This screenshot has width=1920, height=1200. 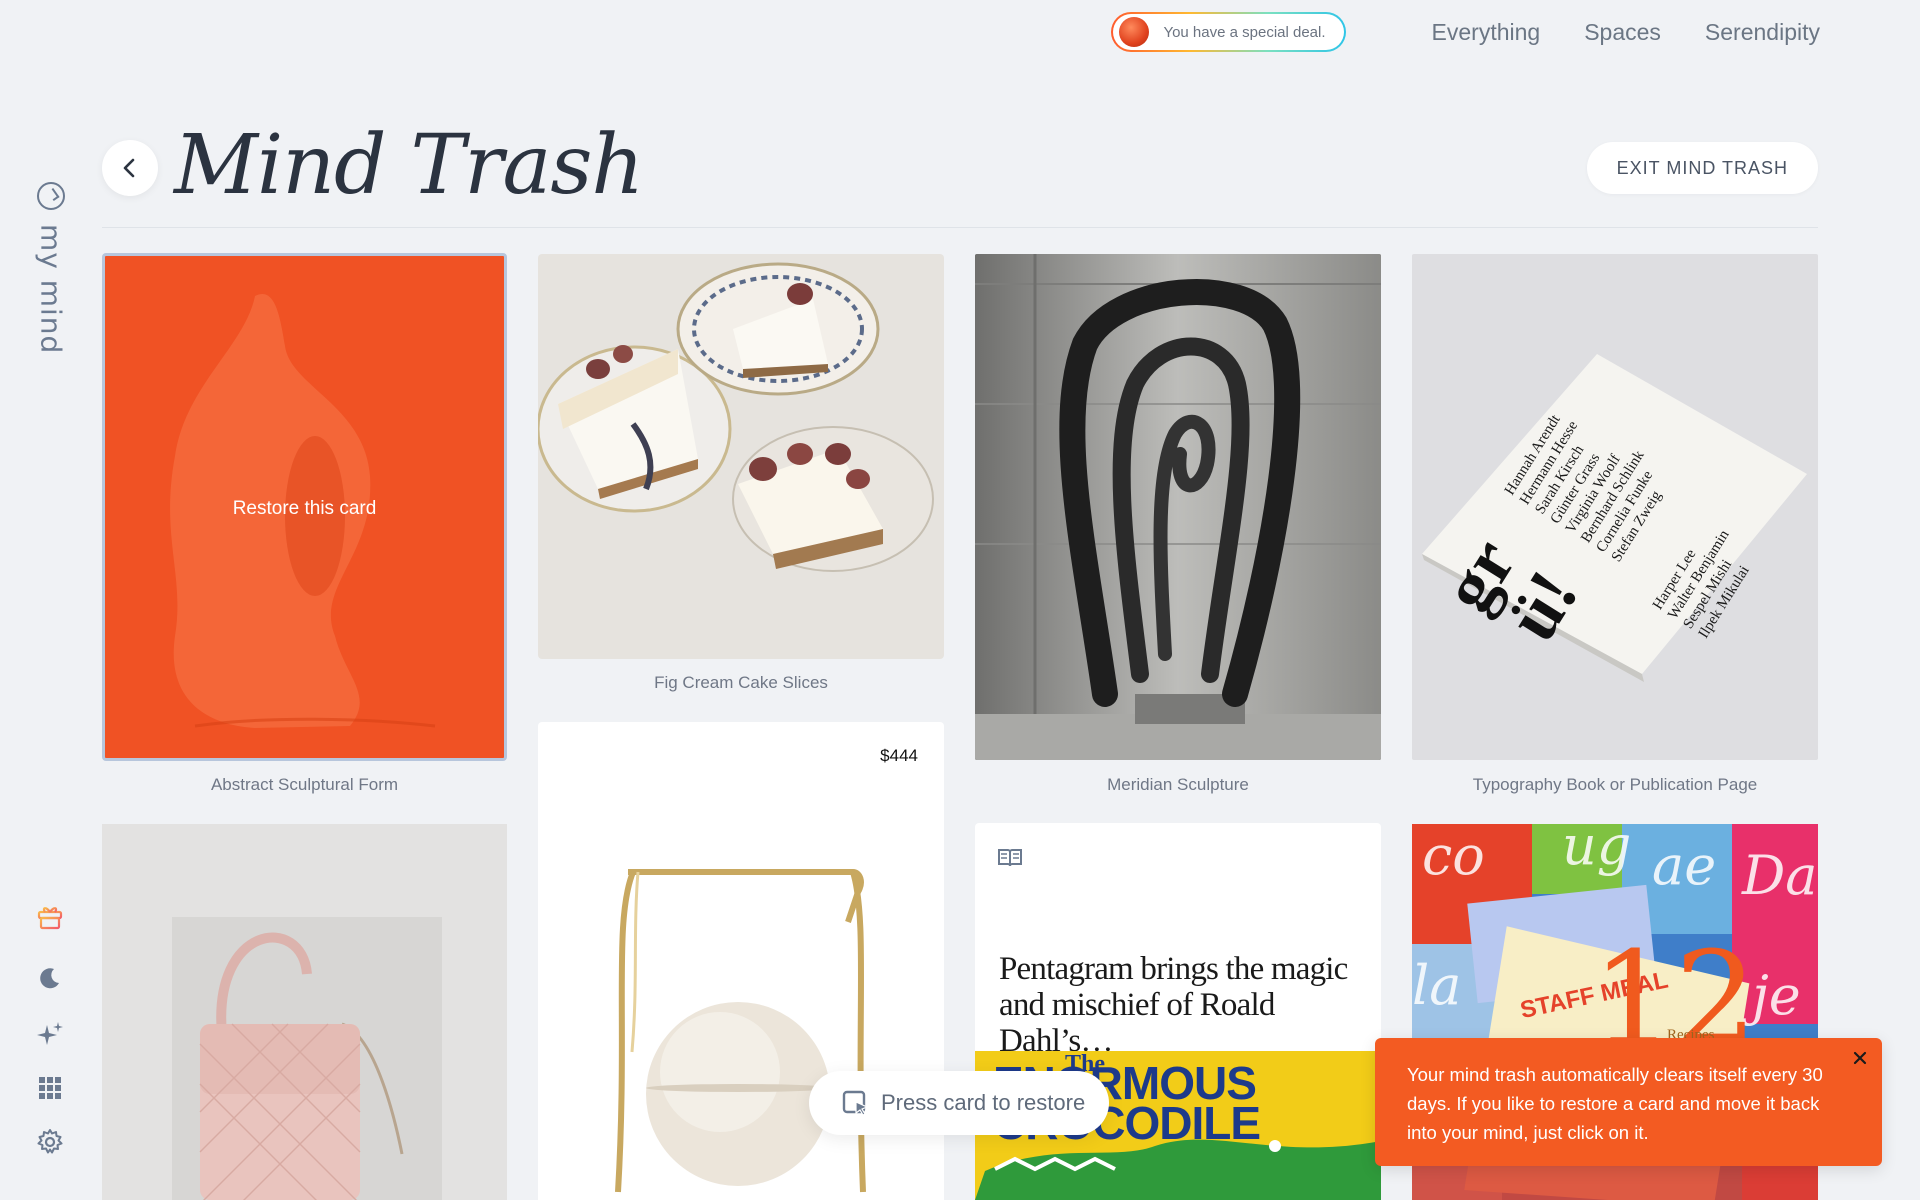 I want to click on card-pink-handbag, so click(x=304, y=1012).